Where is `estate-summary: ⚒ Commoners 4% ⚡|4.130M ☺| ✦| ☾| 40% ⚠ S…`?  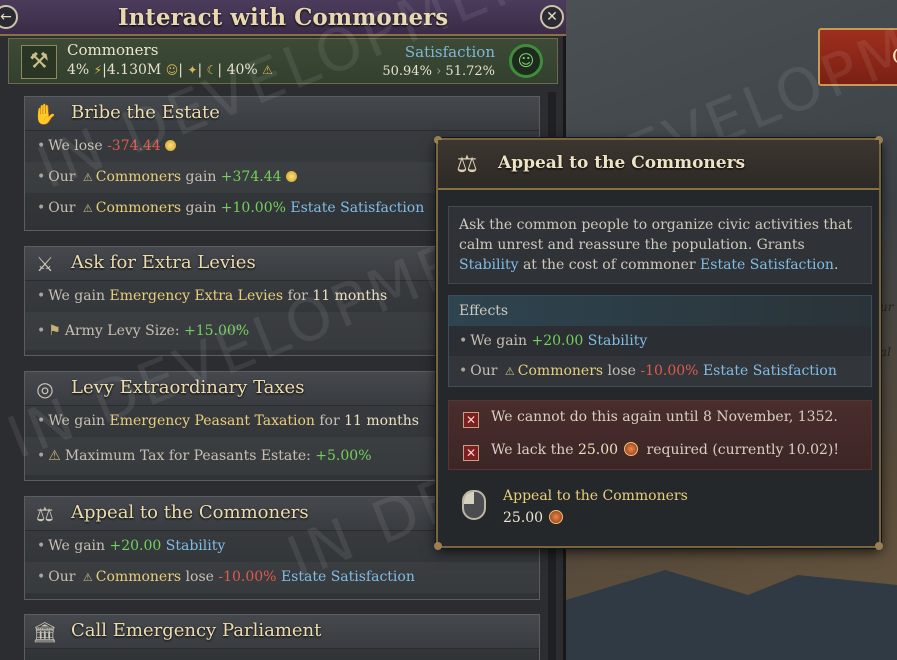 estate-summary: ⚒ Commoners 4% ⚡|4.130M ☺| ✦| ☾| 40% ⚠ S… is located at coordinates (283, 61).